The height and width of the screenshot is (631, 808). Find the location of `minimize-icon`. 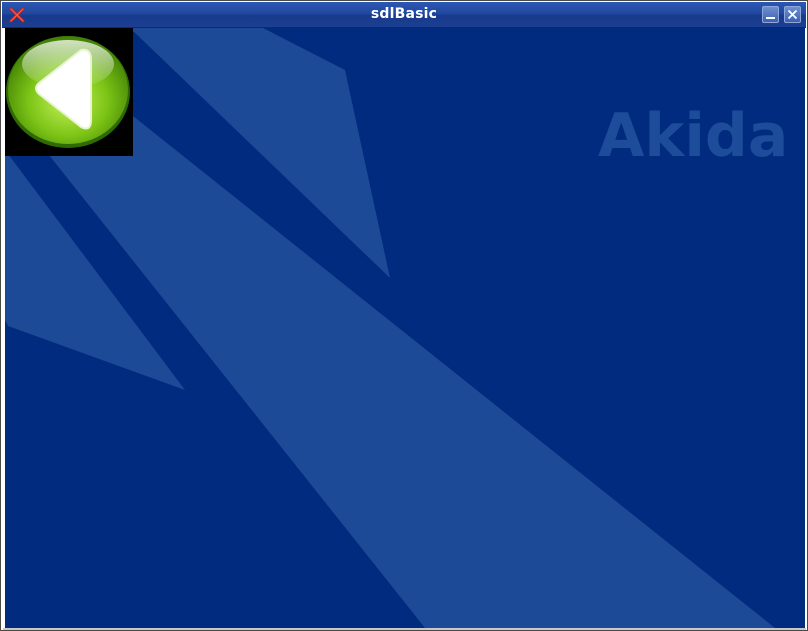

minimize-icon is located at coordinates (770, 18).